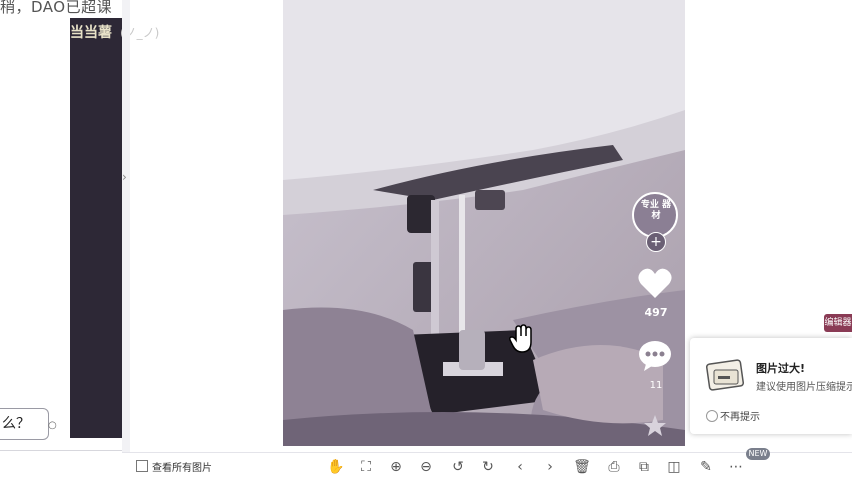 The image size is (852, 481). I want to click on comment-count: 11, so click(656, 385).